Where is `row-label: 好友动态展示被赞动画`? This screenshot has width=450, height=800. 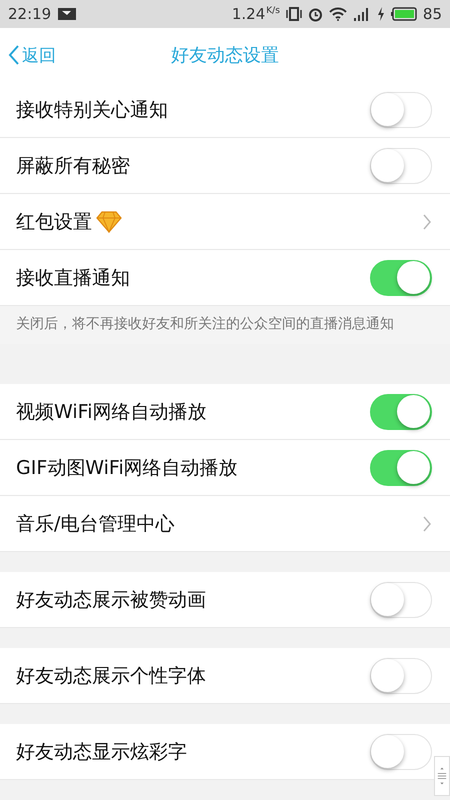 row-label: 好友动态展示被赞动画 is located at coordinates (111, 600).